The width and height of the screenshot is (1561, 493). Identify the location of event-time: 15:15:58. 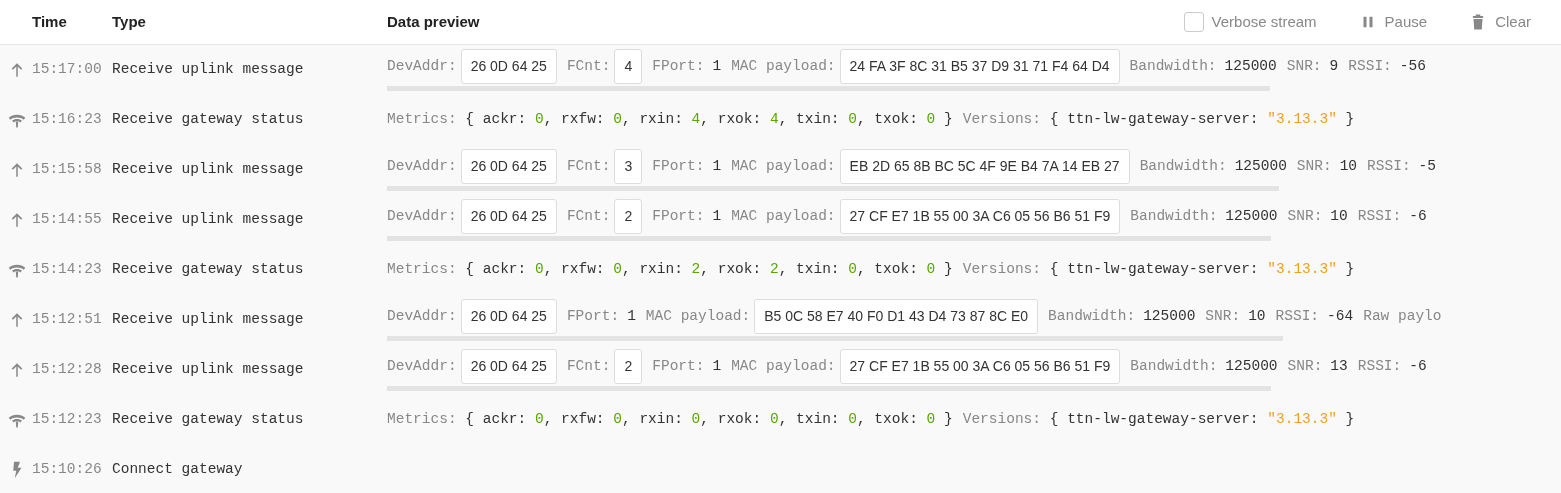
(67, 170).